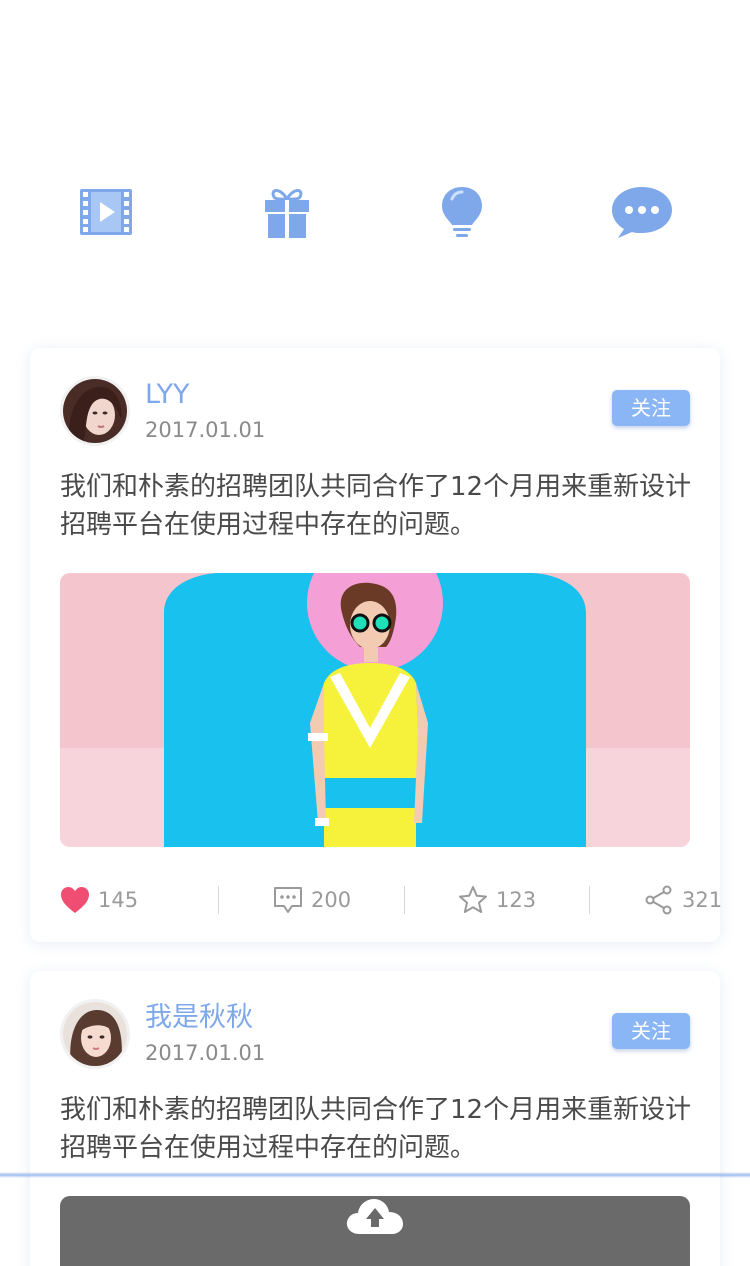  What do you see at coordinates (658, 900) in the screenshot?
I see `share-icon` at bounding box center [658, 900].